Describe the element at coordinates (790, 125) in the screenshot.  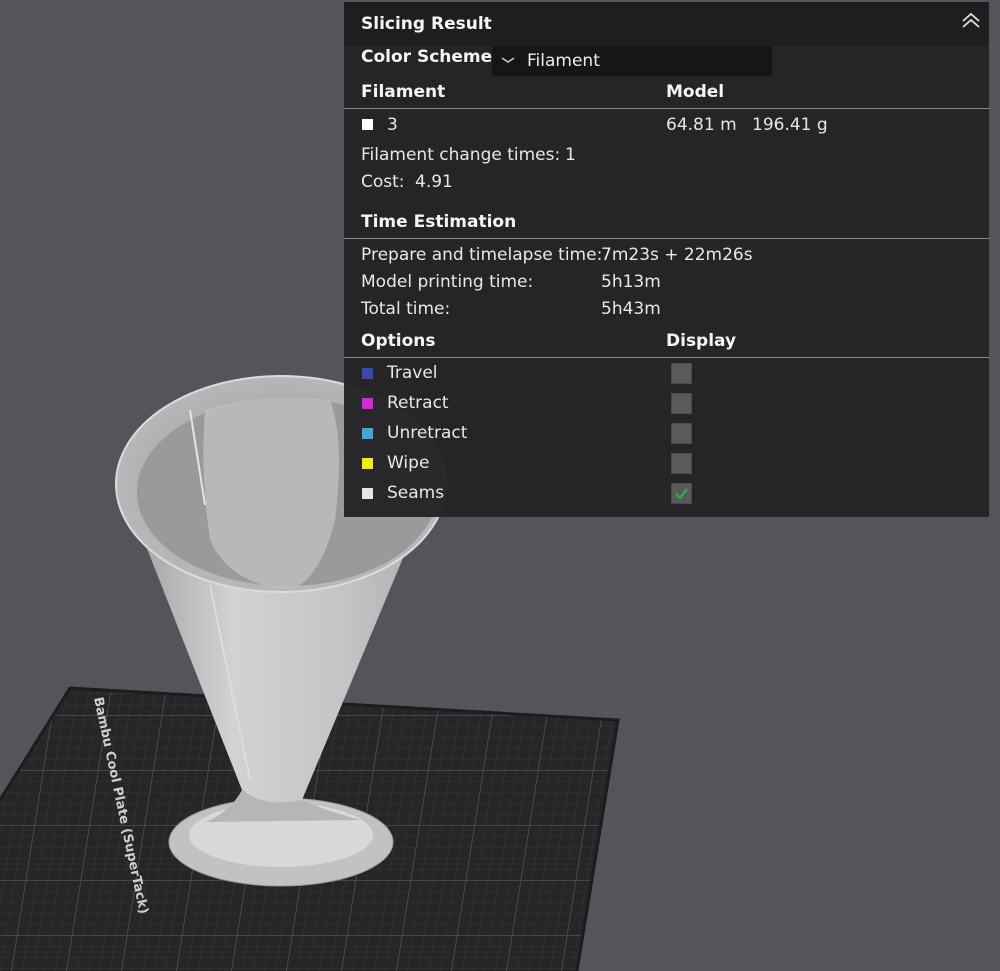
I see `filament-weight: 196.41 g` at that location.